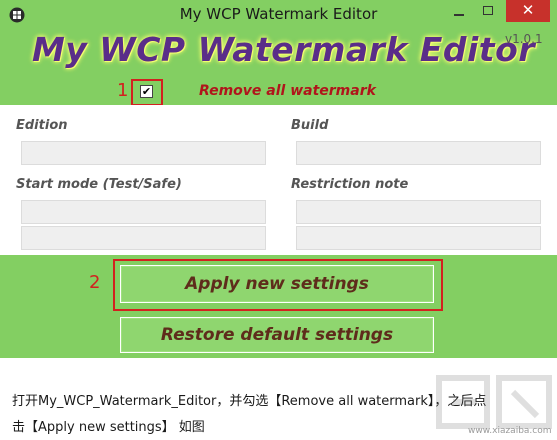  I want to click on edition-label: Edition, so click(42, 125).